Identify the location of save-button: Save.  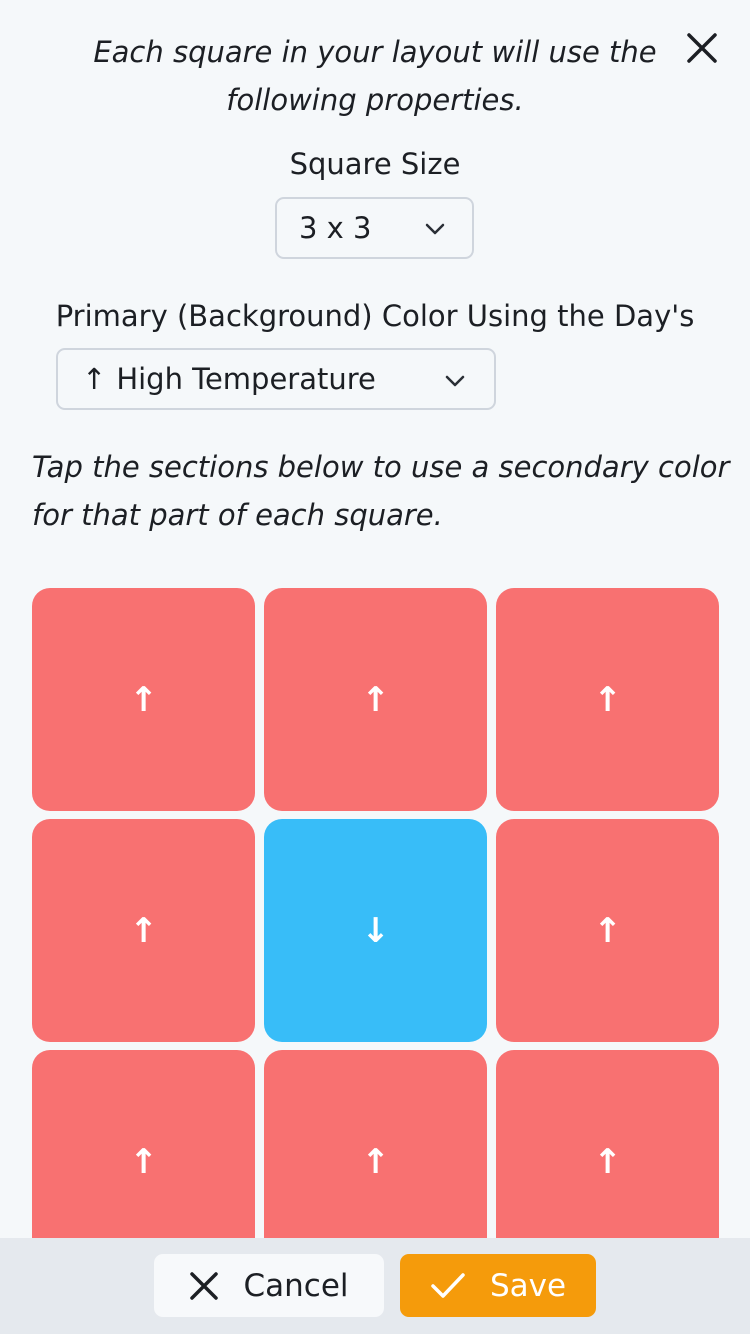
(498, 1285).